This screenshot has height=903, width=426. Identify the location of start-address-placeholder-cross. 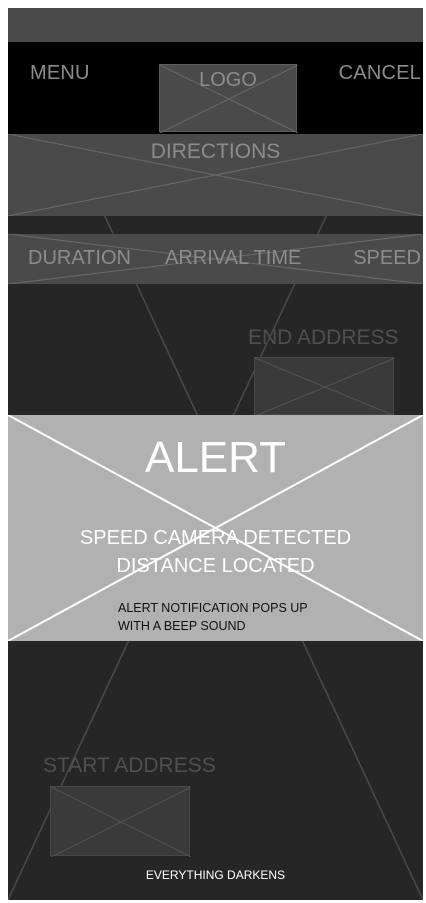
(121, 822).